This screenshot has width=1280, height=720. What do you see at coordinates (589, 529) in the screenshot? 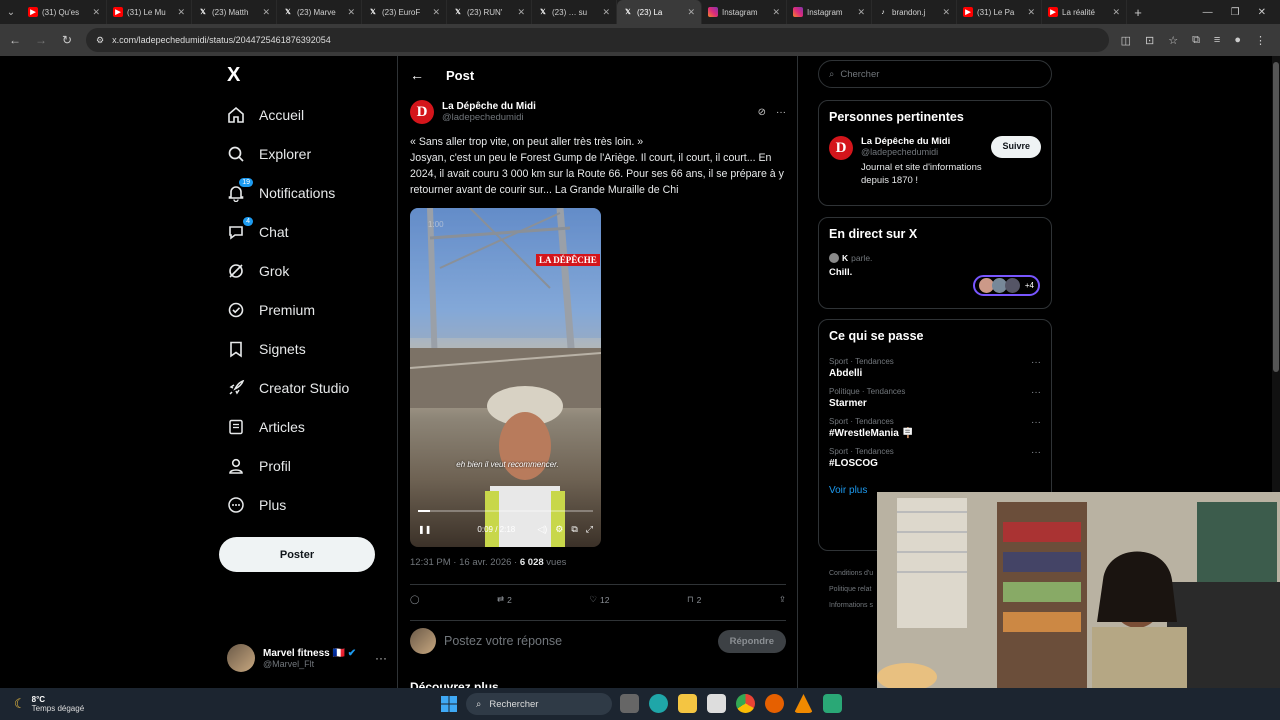
I see `fullscreen-icon: ⤢` at bounding box center [589, 529].